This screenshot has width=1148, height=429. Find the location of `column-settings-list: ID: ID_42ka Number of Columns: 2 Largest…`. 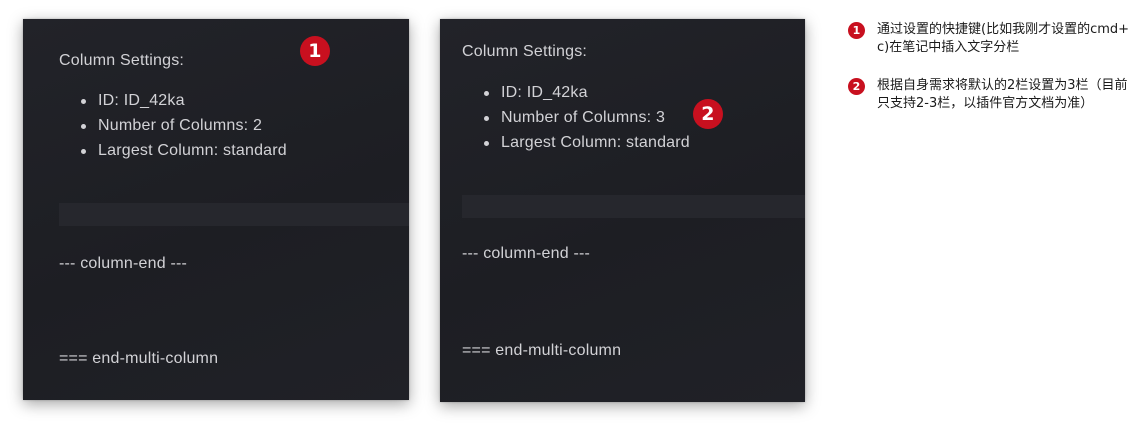

column-settings-list: ID: ID_42ka Number of Columns: 2 Largest… is located at coordinates (184, 128).